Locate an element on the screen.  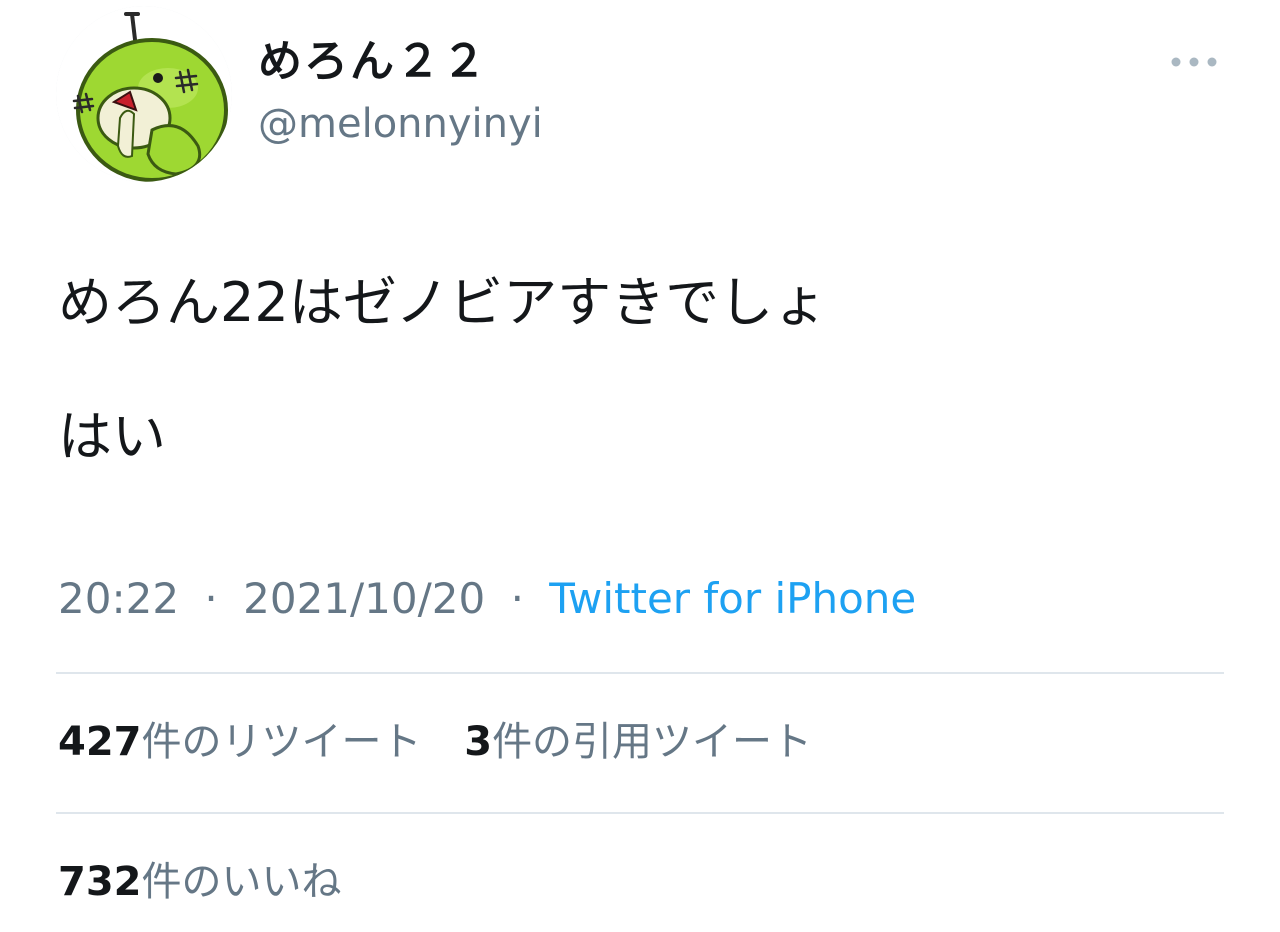
like-count: 732 is located at coordinates (100, 882).